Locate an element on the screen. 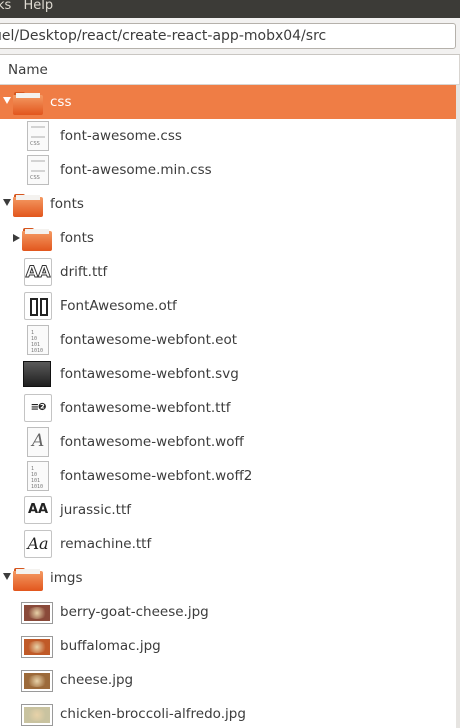  column-header: Name is located at coordinates (230, 70).